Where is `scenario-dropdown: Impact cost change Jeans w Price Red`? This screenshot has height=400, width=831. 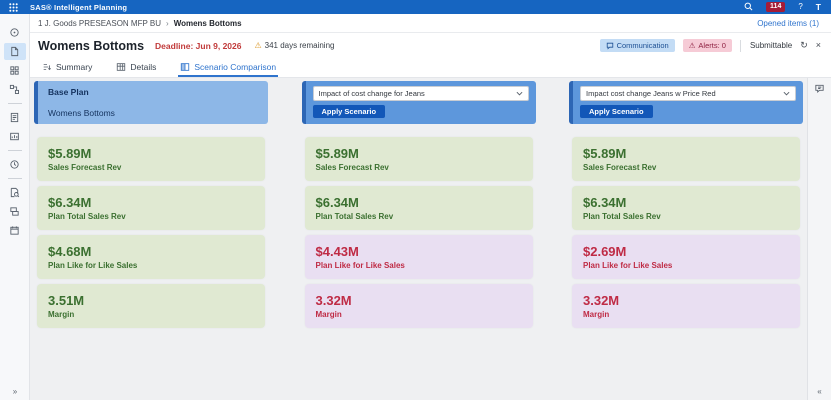
scenario-dropdown: Impact cost change Jeans w Price Red is located at coordinates (688, 93).